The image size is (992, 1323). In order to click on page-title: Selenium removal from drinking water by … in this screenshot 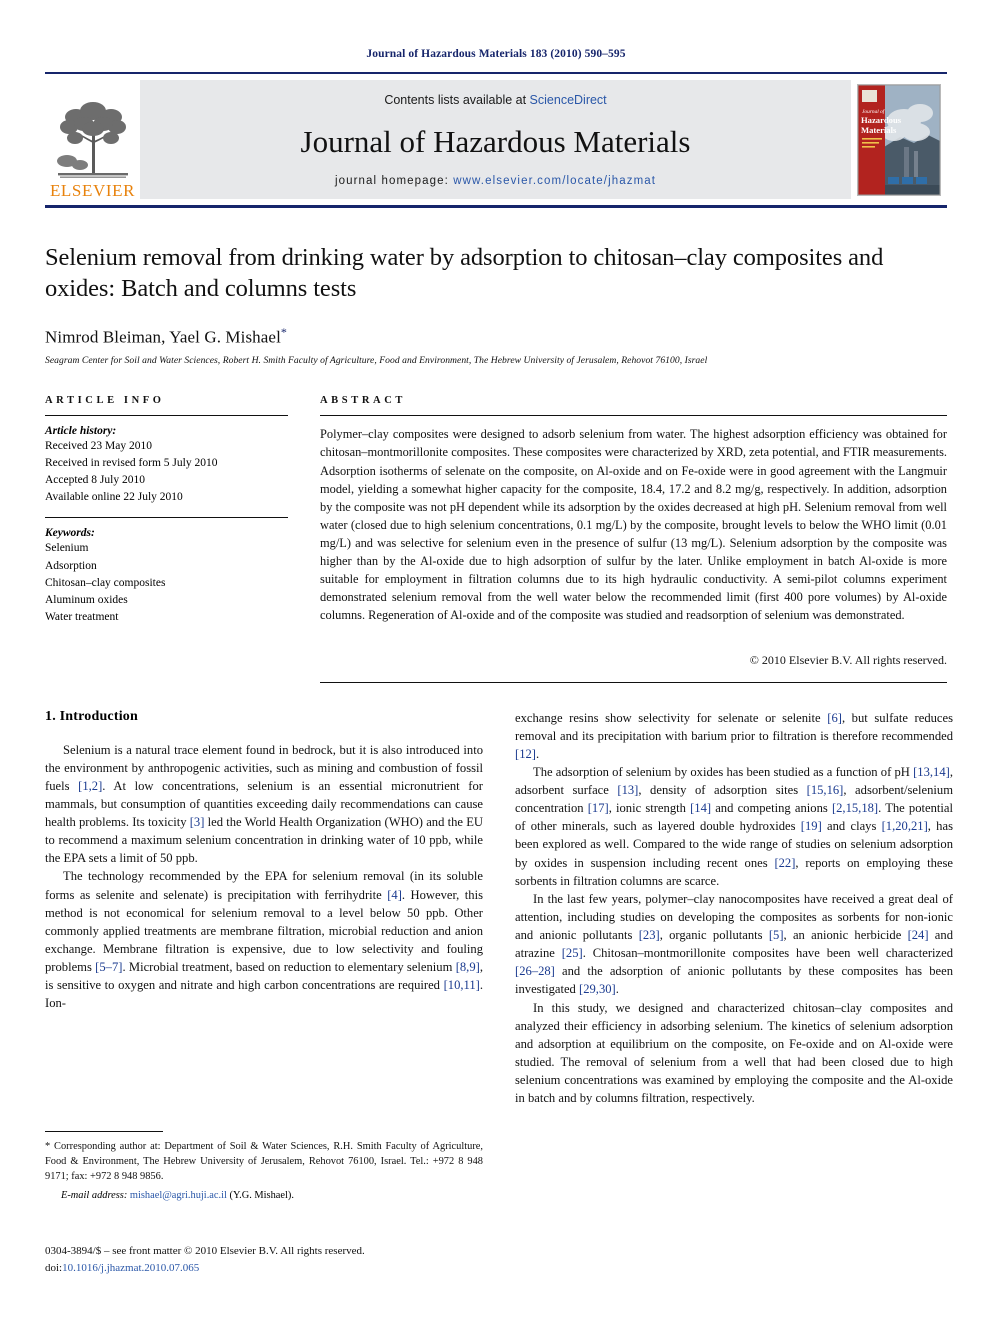, I will do `click(464, 273)`.